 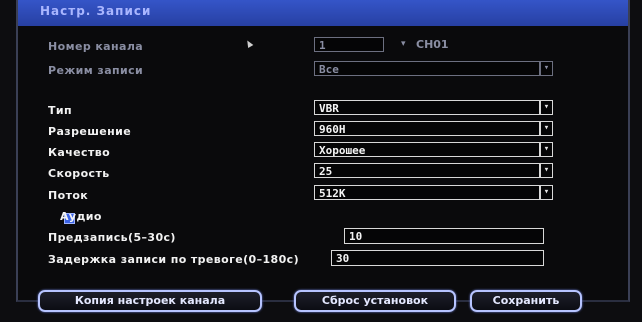 What do you see at coordinates (432, 44) in the screenshot?
I see `channel-name: CH01` at bounding box center [432, 44].